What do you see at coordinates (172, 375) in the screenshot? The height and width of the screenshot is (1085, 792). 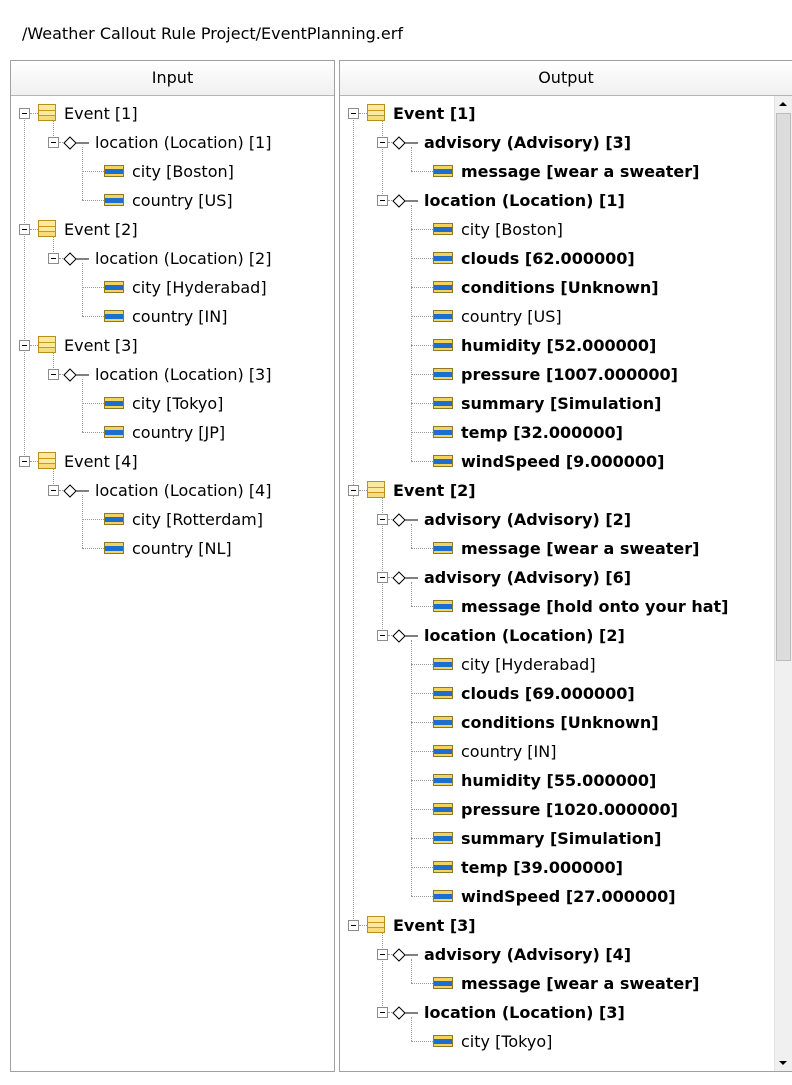 I see `input-tree-row-assoc: location (Location) [3]` at bounding box center [172, 375].